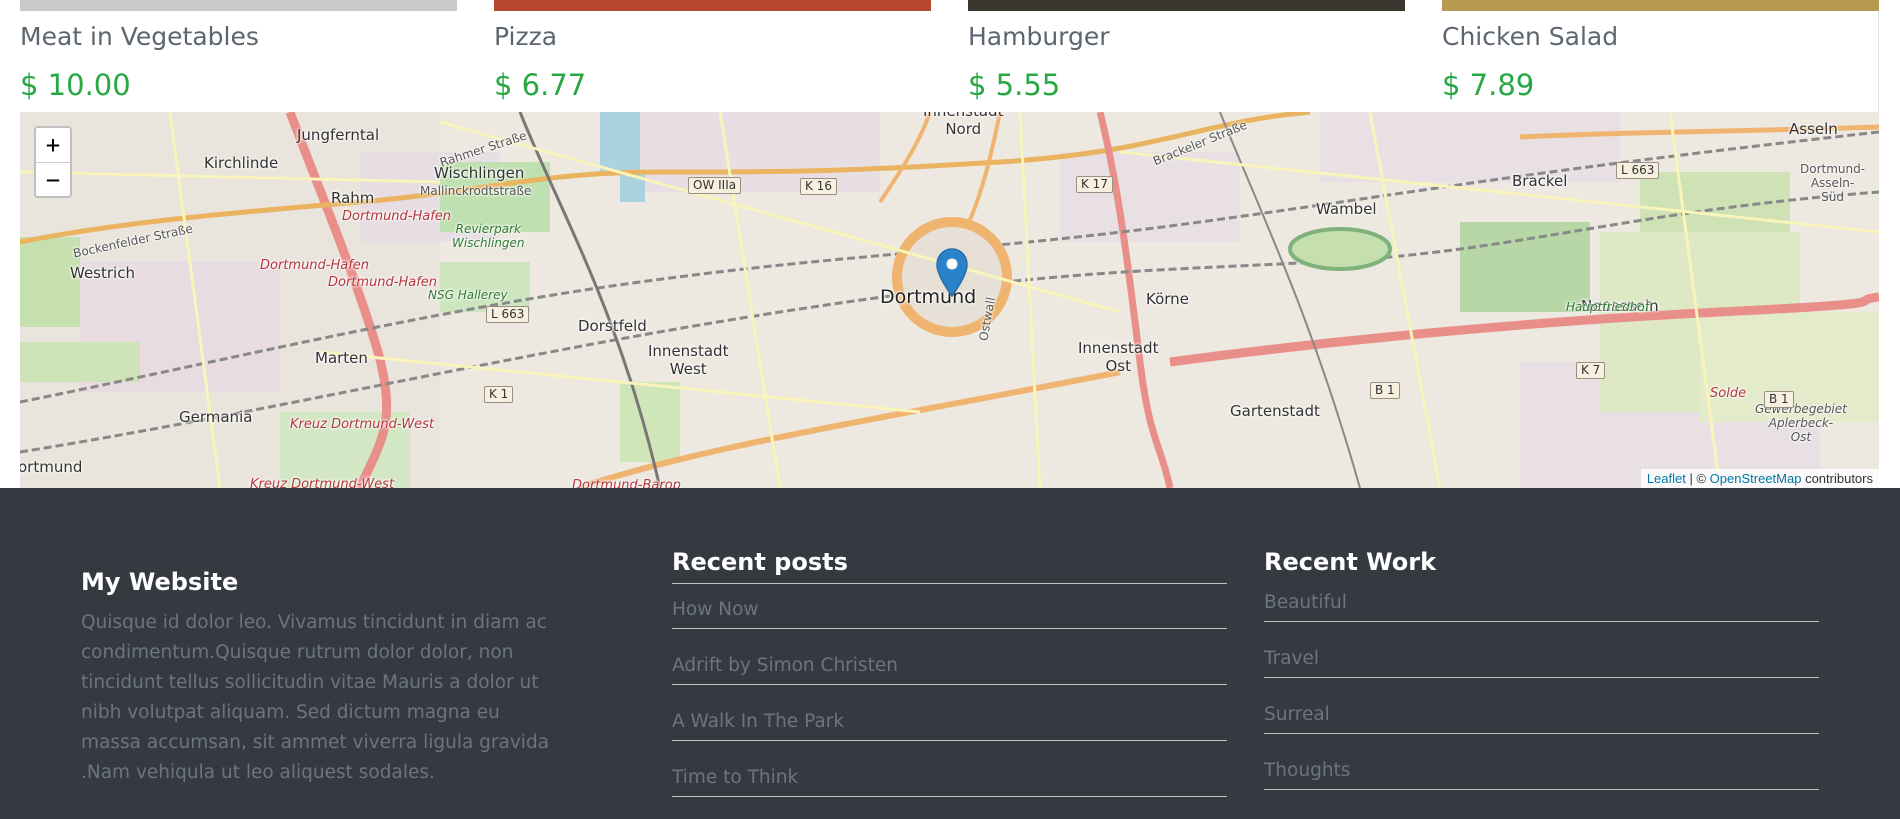 The width and height of the screenshot is (1900, 819). I want to click on map-label: Gewerbegebiet Aplerbeck- Ost, so click(1801, 423).